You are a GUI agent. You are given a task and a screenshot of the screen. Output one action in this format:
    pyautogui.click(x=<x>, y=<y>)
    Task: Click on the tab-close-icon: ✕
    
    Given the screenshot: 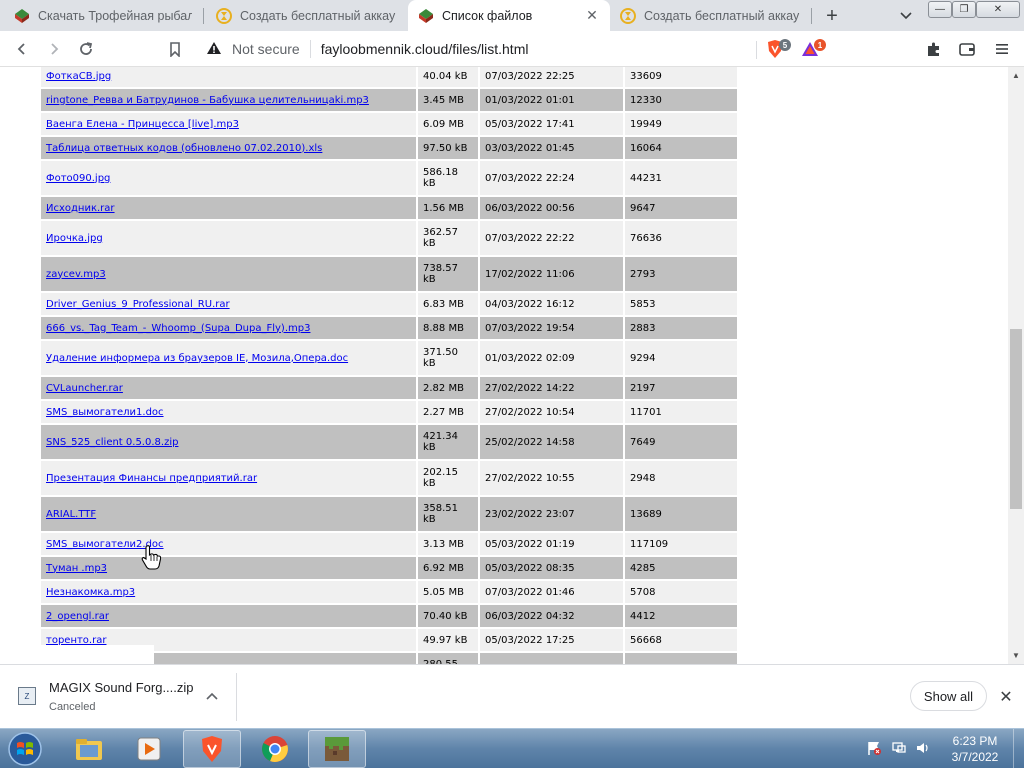 What is the action you would take?
    pyautogui.click(x=592, y=15)
    